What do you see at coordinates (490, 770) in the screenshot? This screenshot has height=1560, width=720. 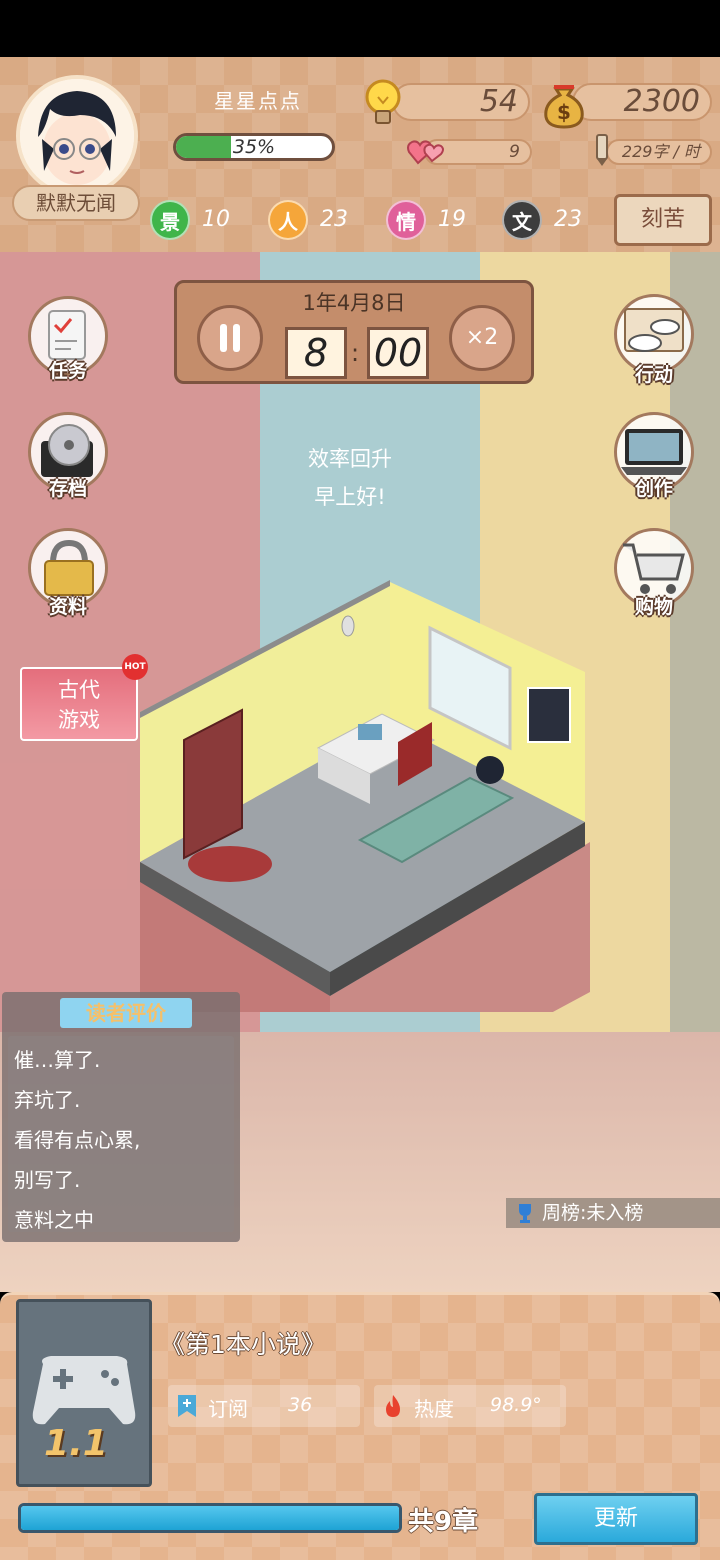 I see `sleeping-character` at bounding box center [490, 770].